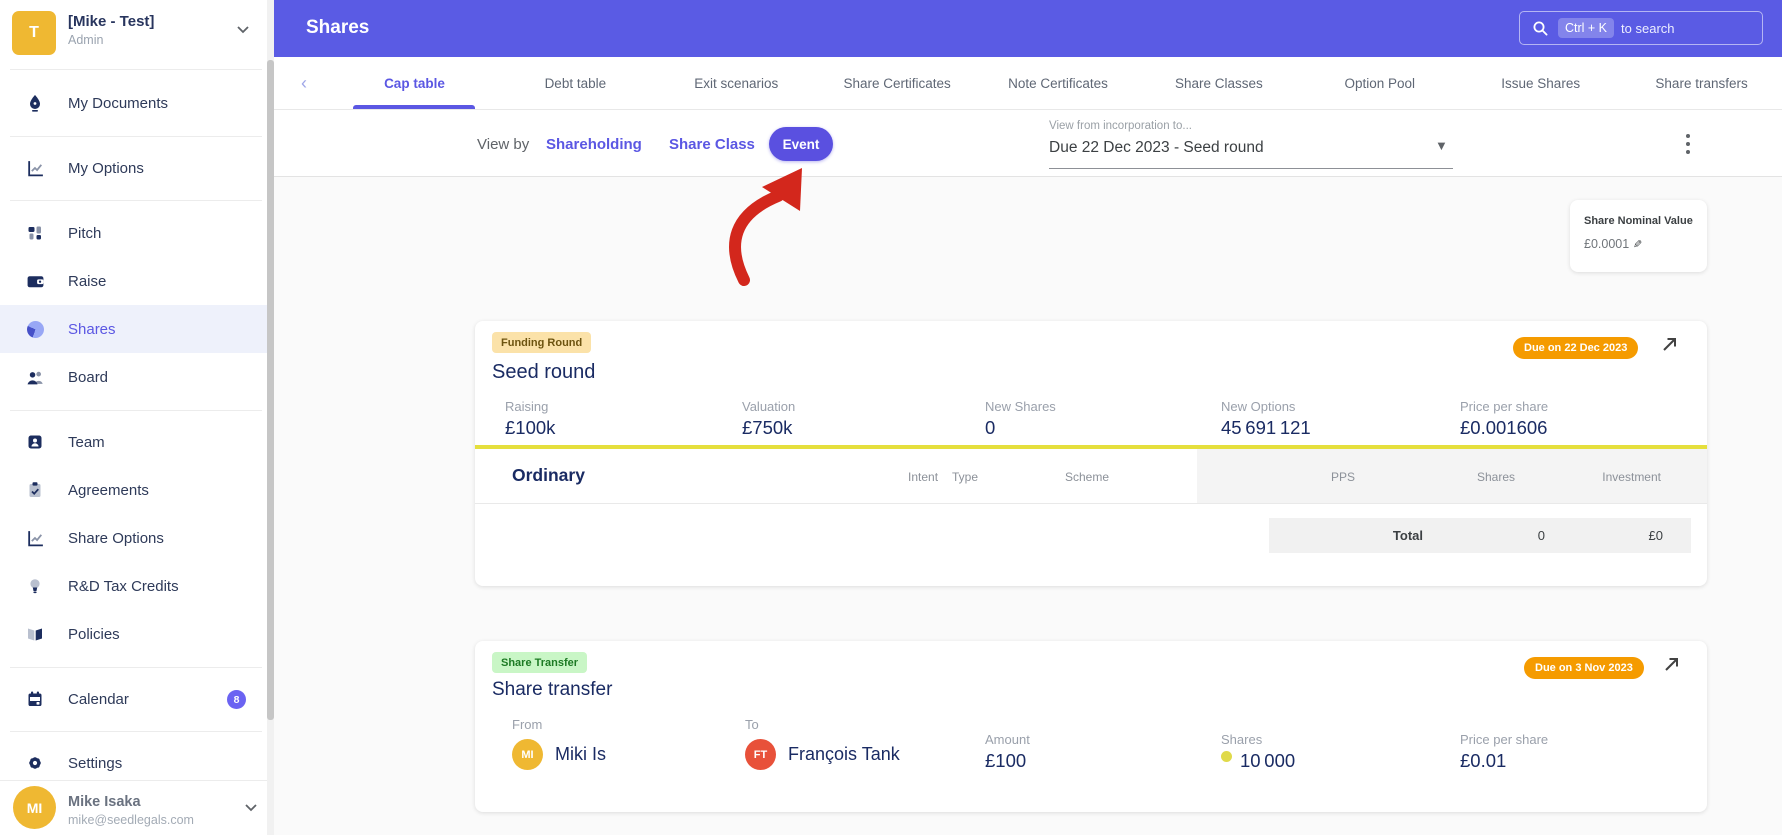 The width and height of the screenshot is (1782, 835). I want to click on active-tab-underline, so click(414, 107).